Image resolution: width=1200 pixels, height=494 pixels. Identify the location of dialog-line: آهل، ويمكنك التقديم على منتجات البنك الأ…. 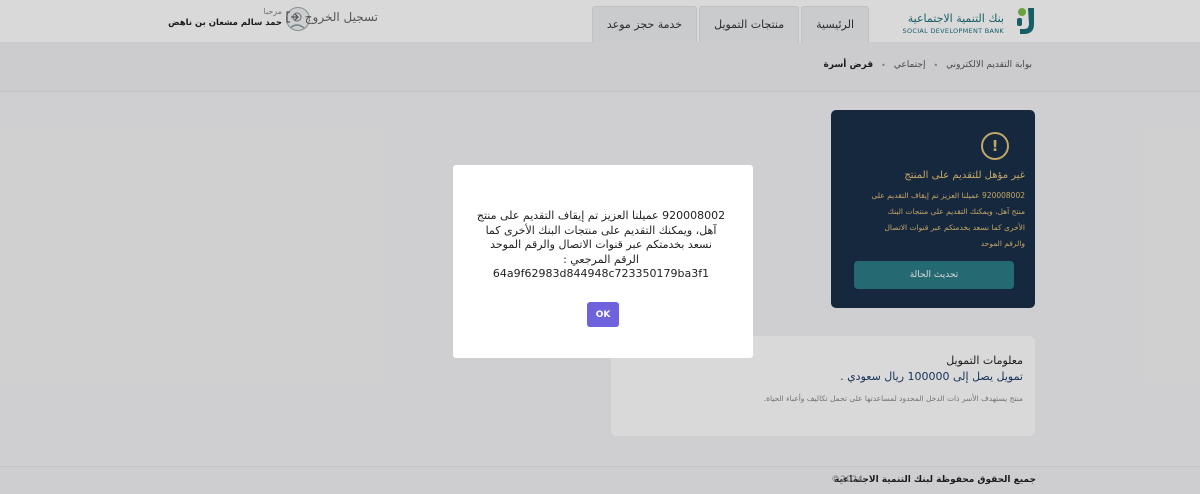
(601, 230).